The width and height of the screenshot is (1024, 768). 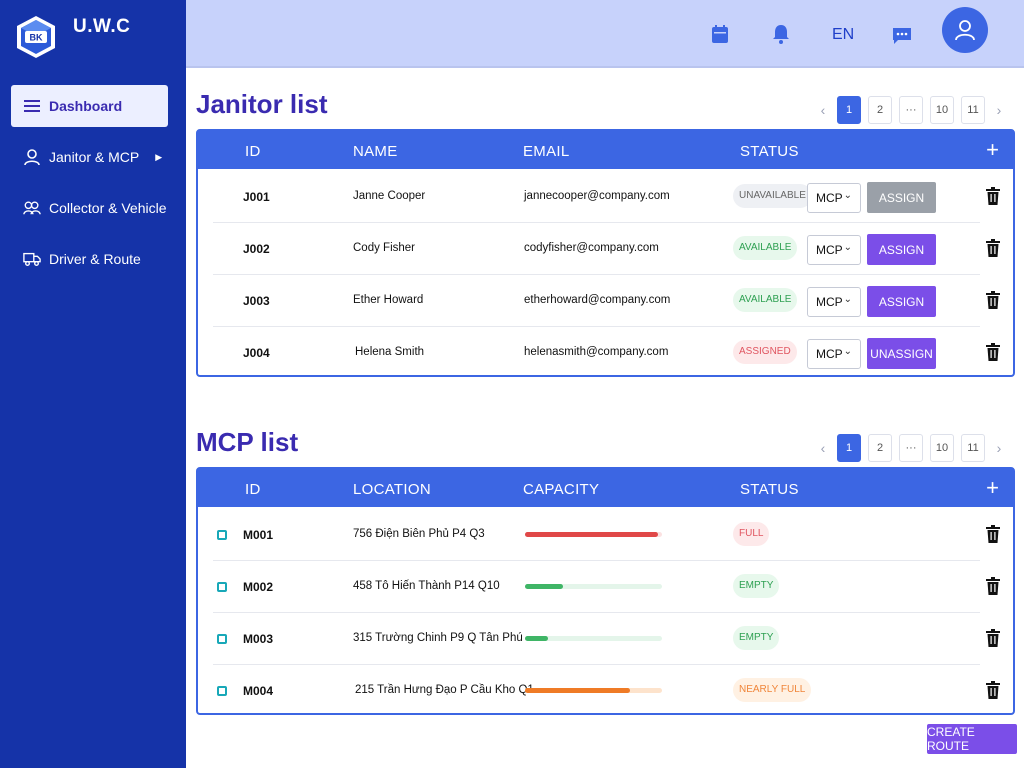 What do you see at coordinates (901, 353) in the screenshot?
I see `unassign-button: UNASSIGN` at bounding box center [901, 353].